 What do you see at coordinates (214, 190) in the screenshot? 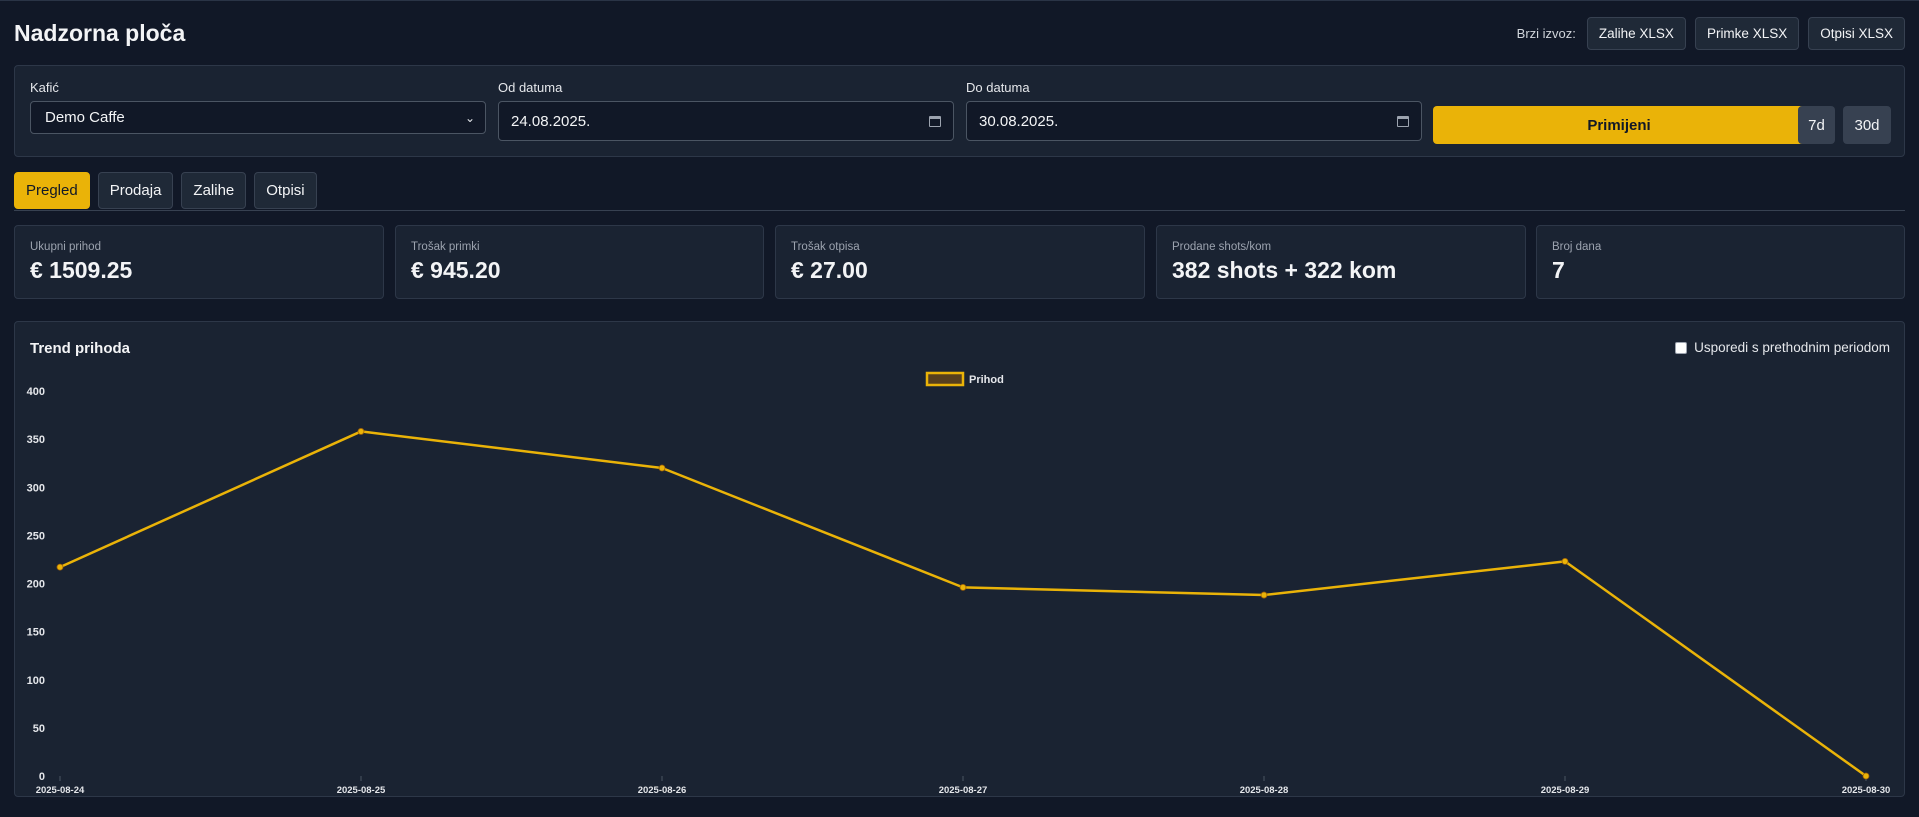
I see `tab-stock: Zalihe` at bounding box center [214, 190].